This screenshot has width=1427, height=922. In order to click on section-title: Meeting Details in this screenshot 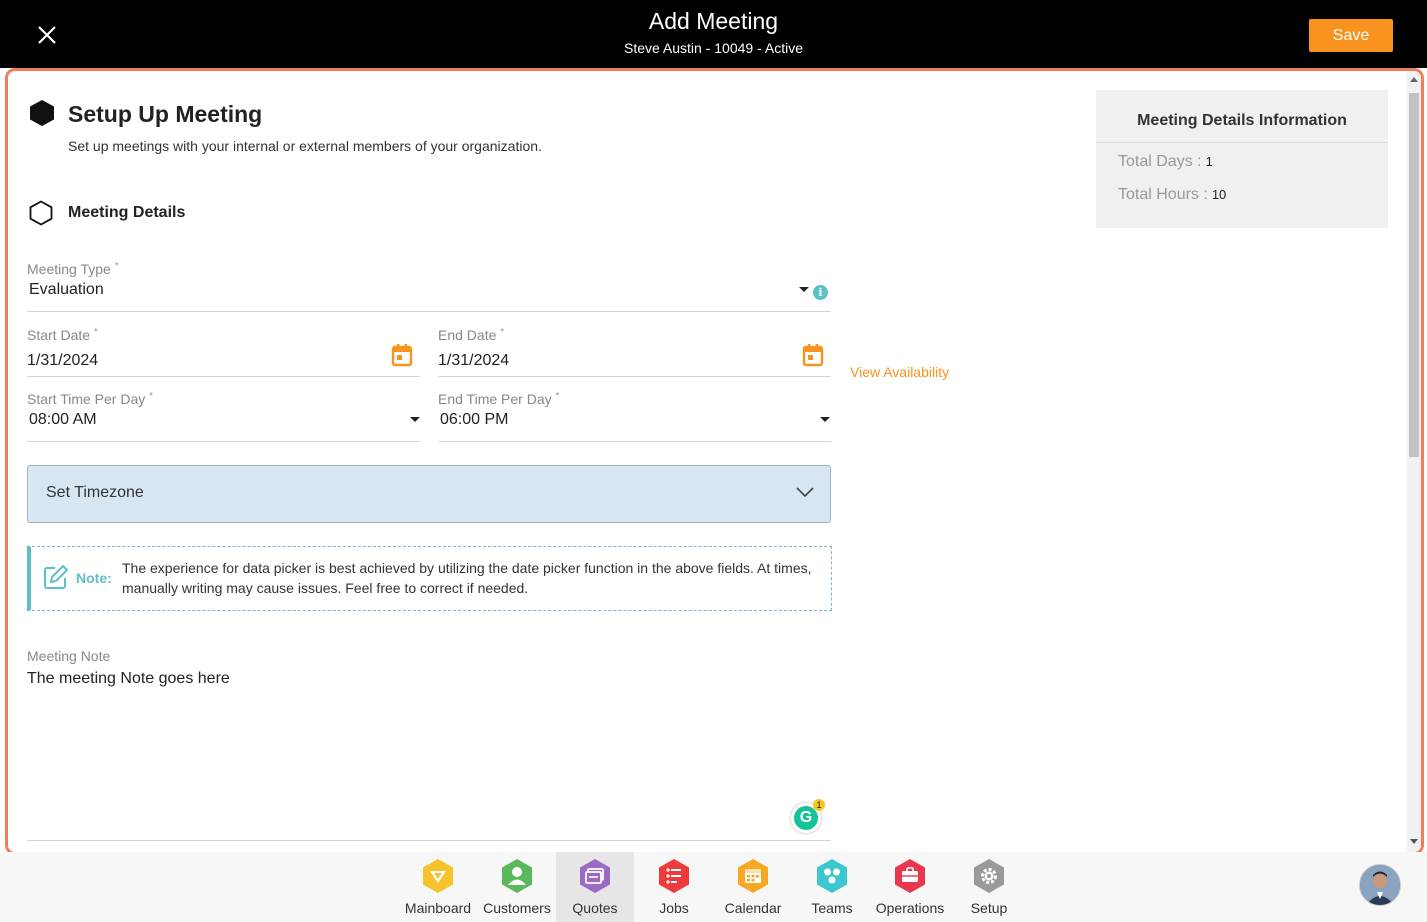, I will do `click(127, 212)`.